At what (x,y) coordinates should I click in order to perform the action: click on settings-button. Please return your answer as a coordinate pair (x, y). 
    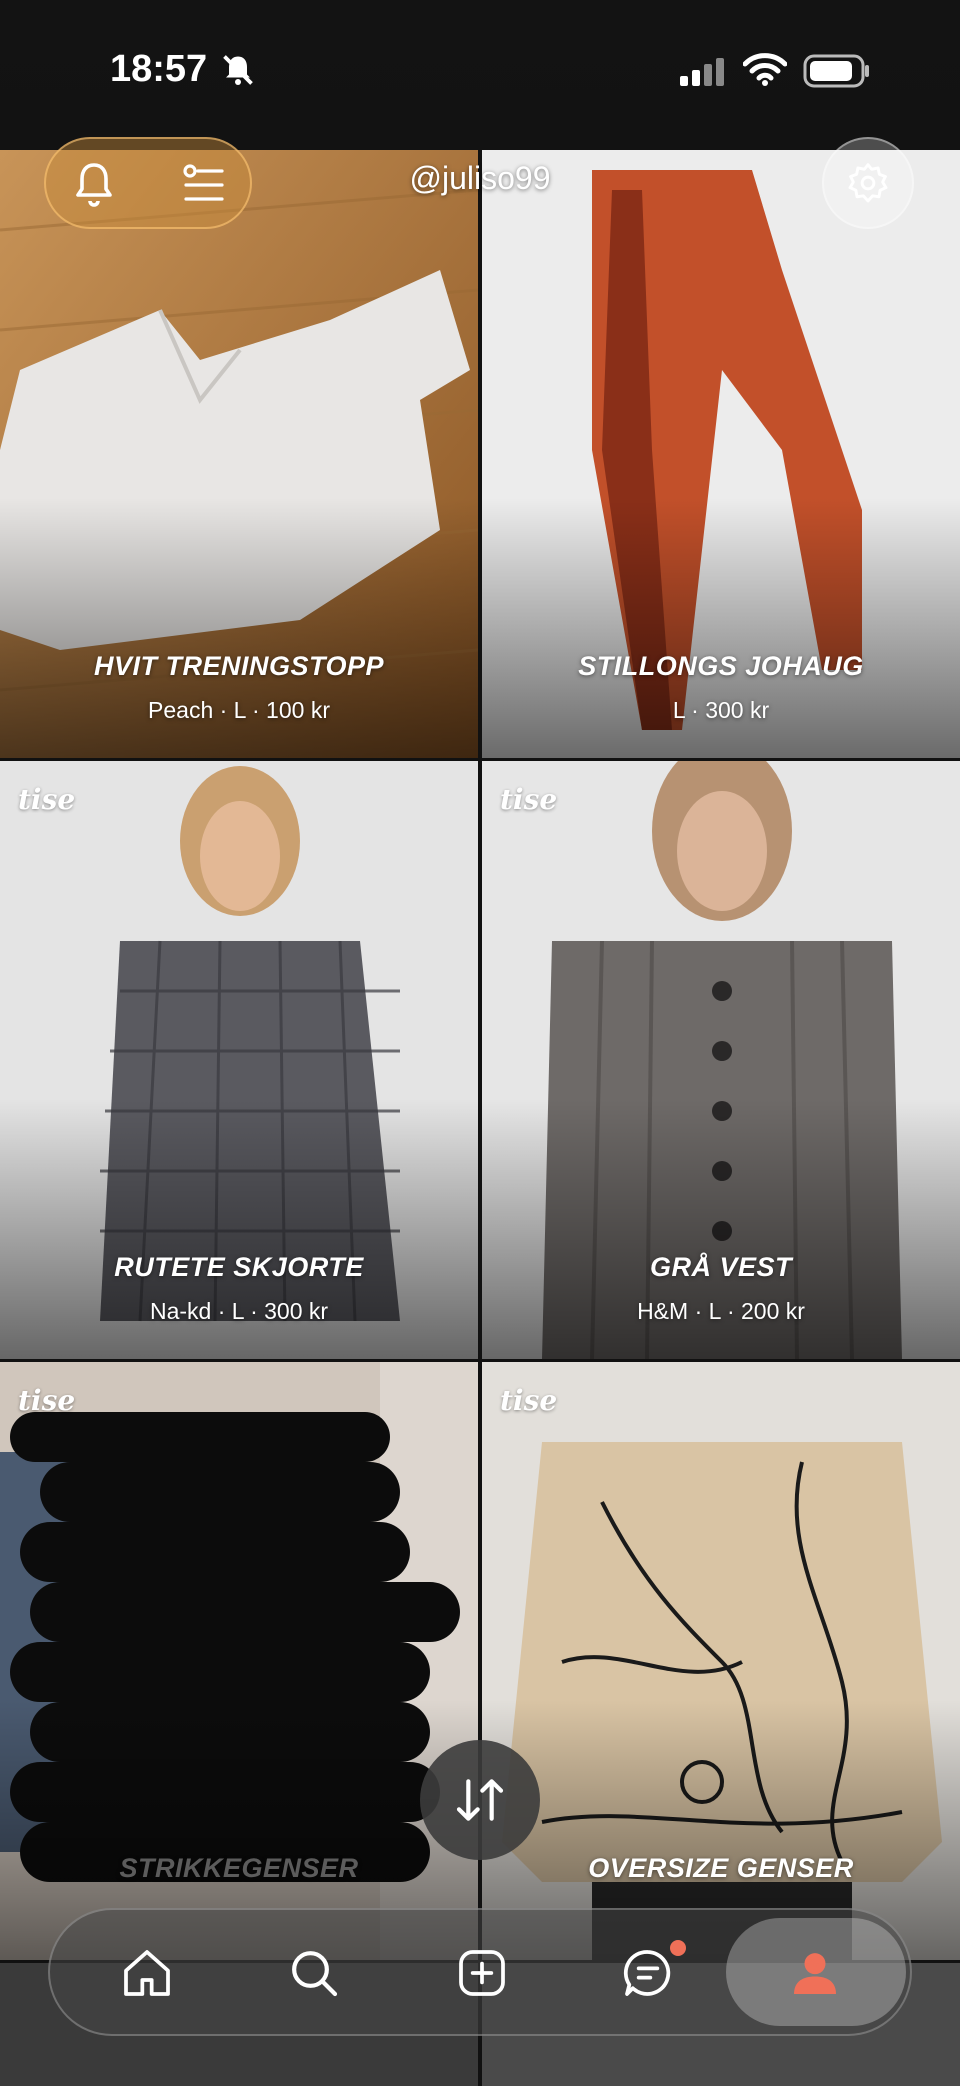
    Looking at the image, I should click on (868, 183).